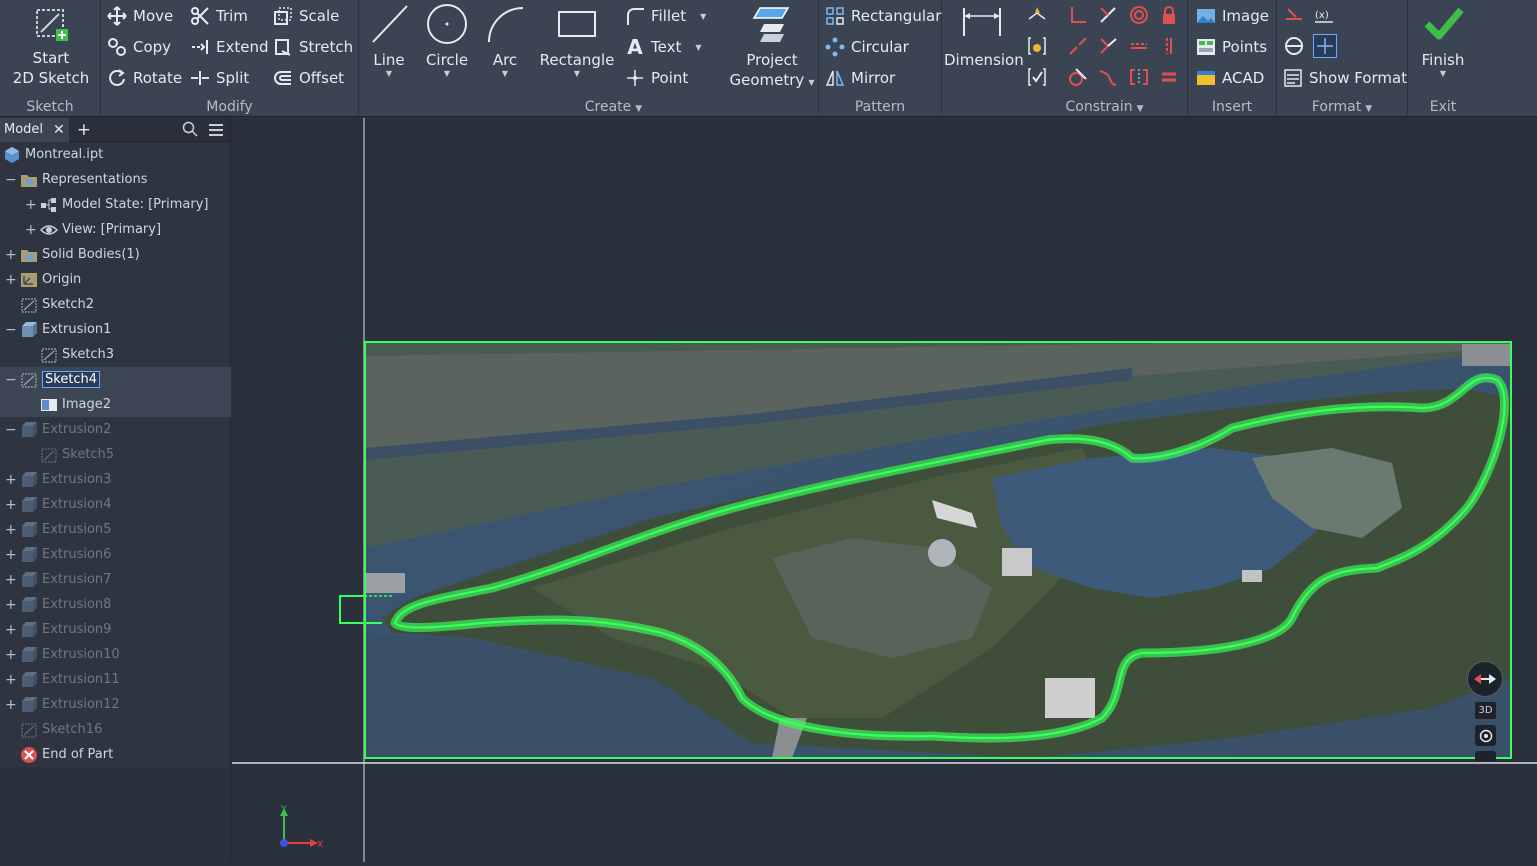 Image resolution: width=1537 pixels, height=866 pixels. What do you see at coordinates (505, 74) in the screenshot?
I see `arc-dropdown-icon: ▼` at bounding box center [505, 74].